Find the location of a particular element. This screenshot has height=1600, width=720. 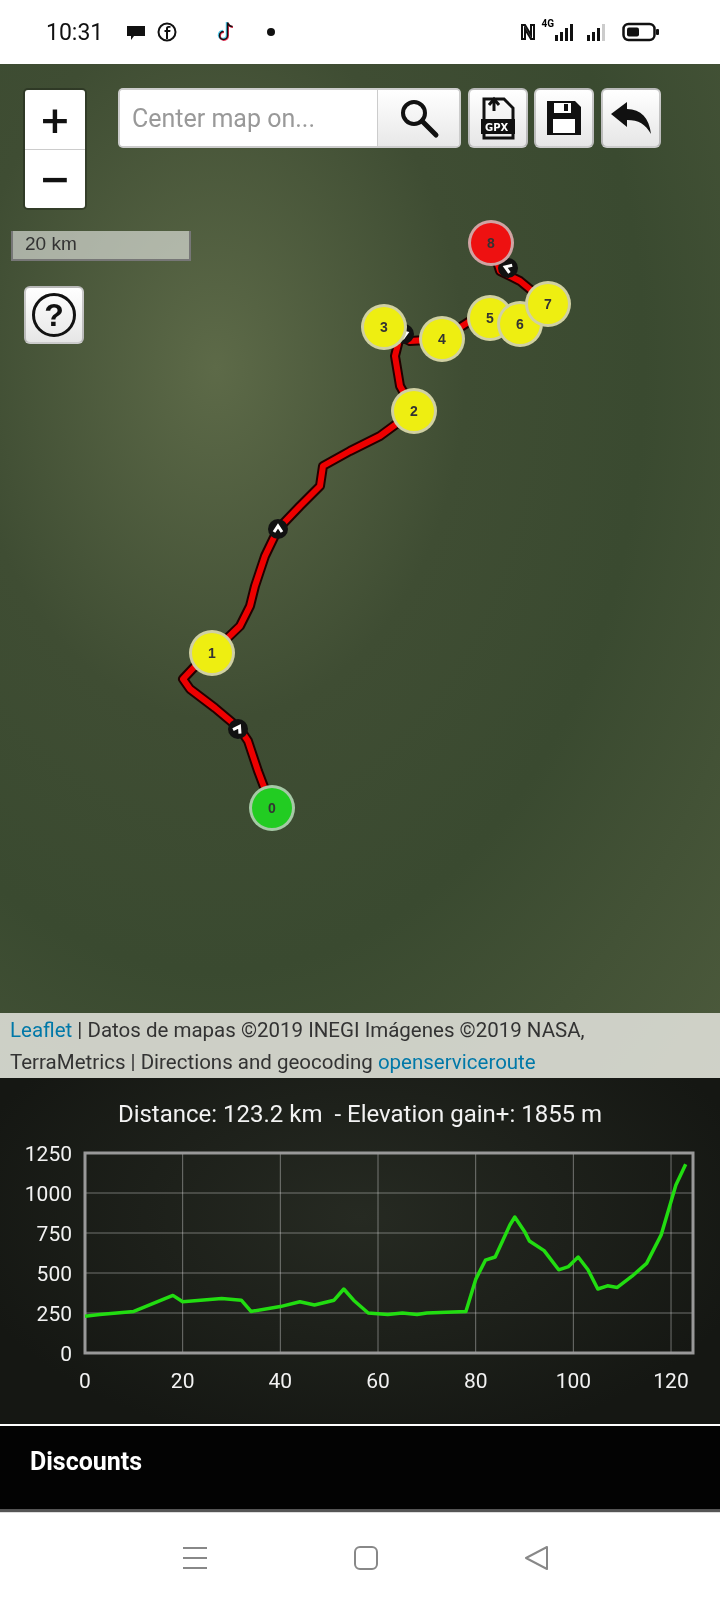

nfc-icon is located at coordinates (528, 32).